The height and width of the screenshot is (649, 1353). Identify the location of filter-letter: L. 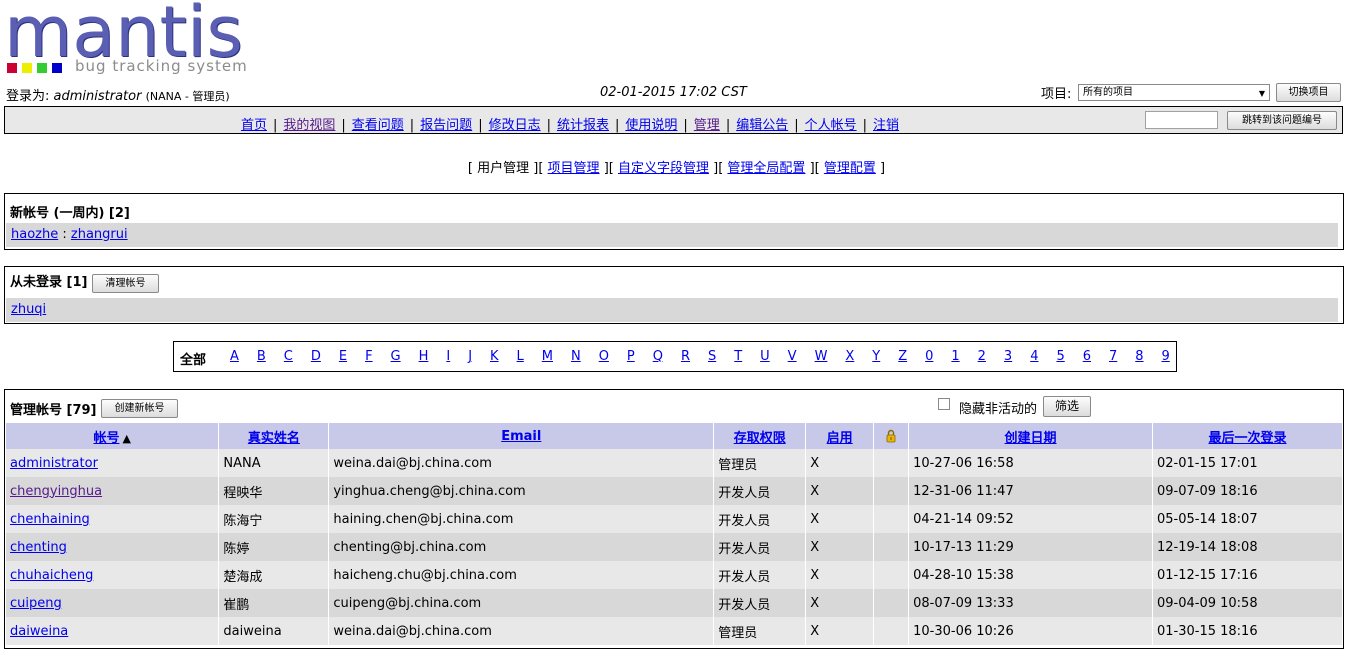
(520, 356).